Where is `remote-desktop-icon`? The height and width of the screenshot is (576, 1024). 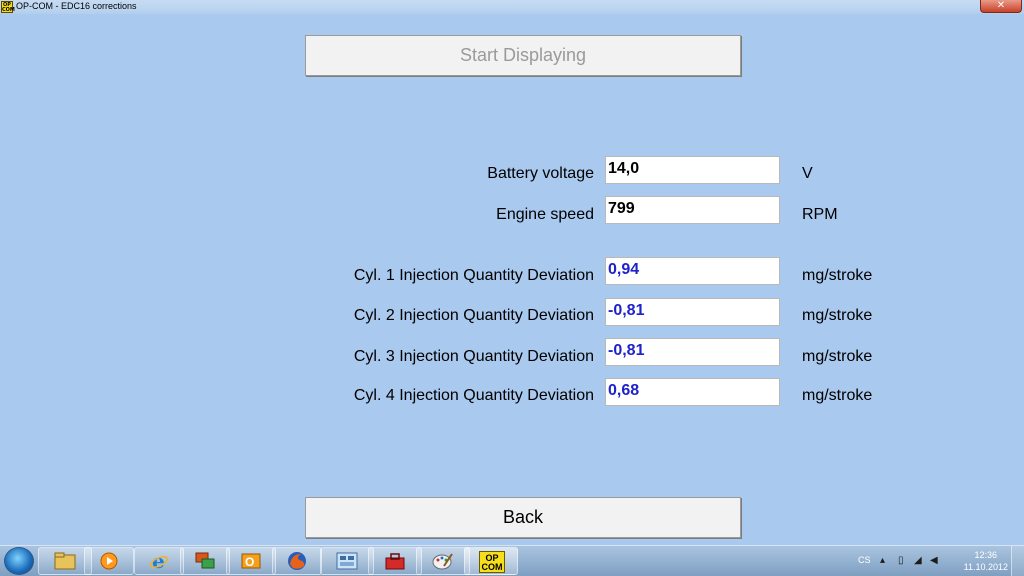
remote-desktop-icon is located at coordinates (205, 560).